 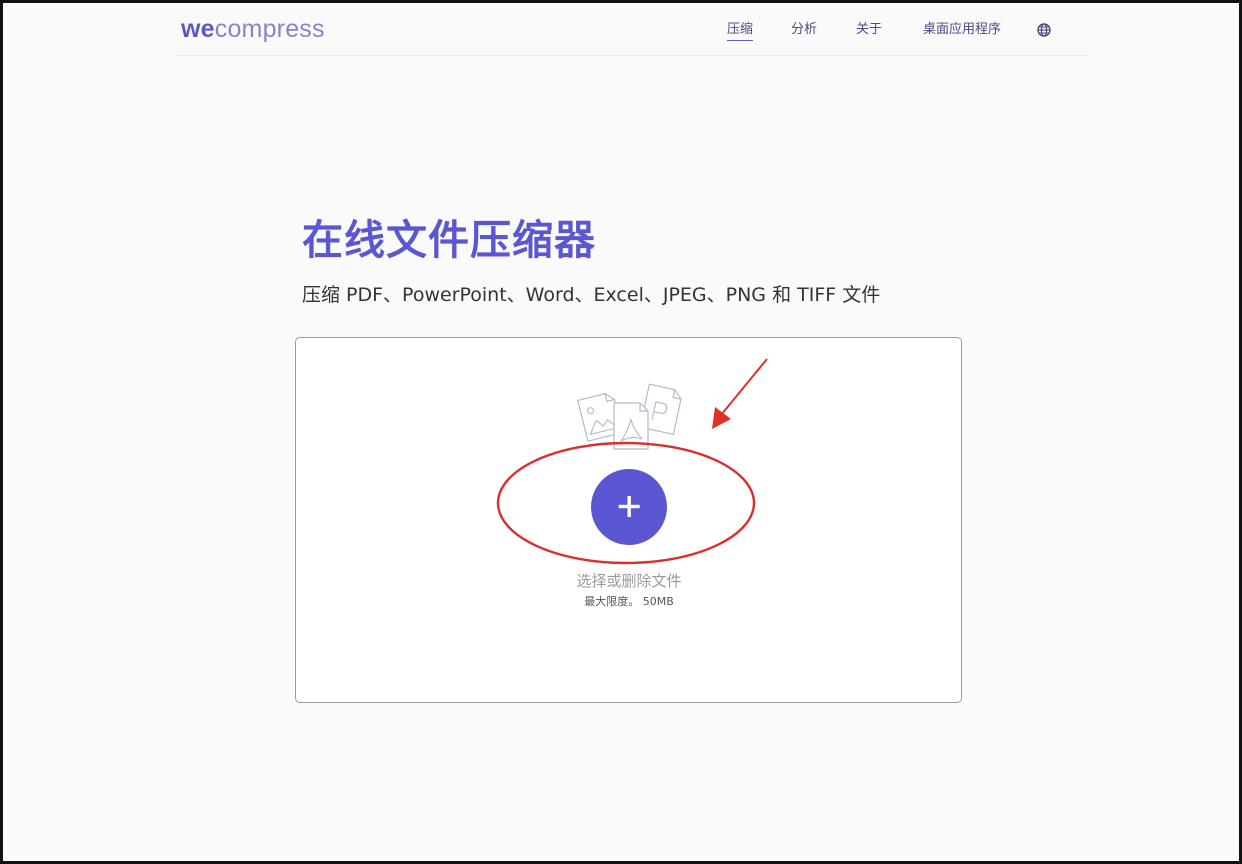 I want to click on select-or-drop-files-text: 选择或删除文件, so click(x=629, y=581).